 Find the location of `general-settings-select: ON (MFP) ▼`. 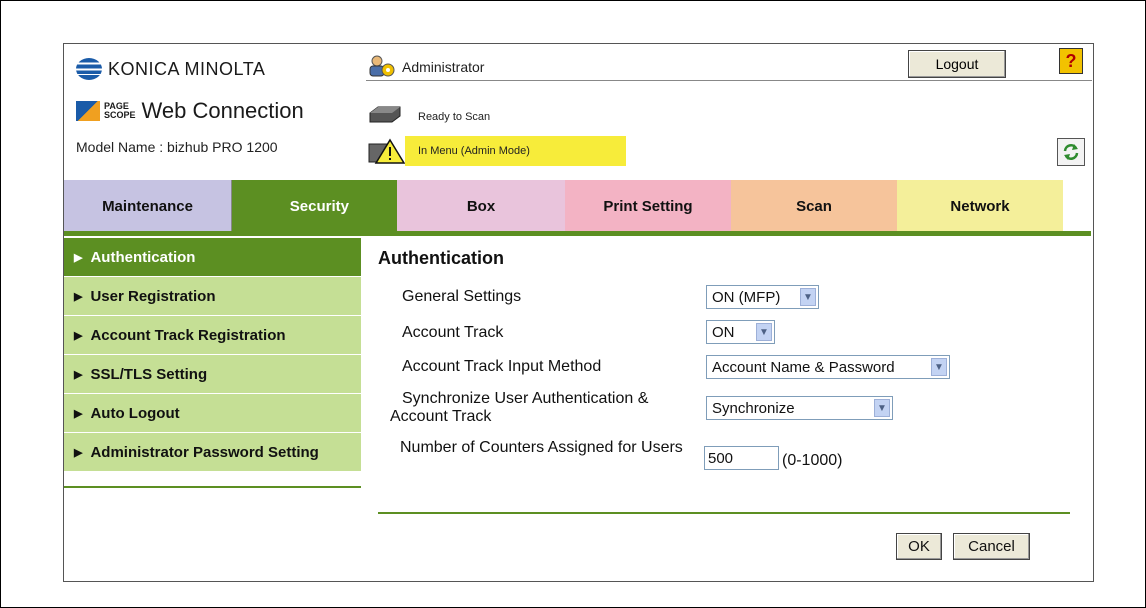

general-settings-select: ON (MFP) ▼ is located at coordinates (762, 297).